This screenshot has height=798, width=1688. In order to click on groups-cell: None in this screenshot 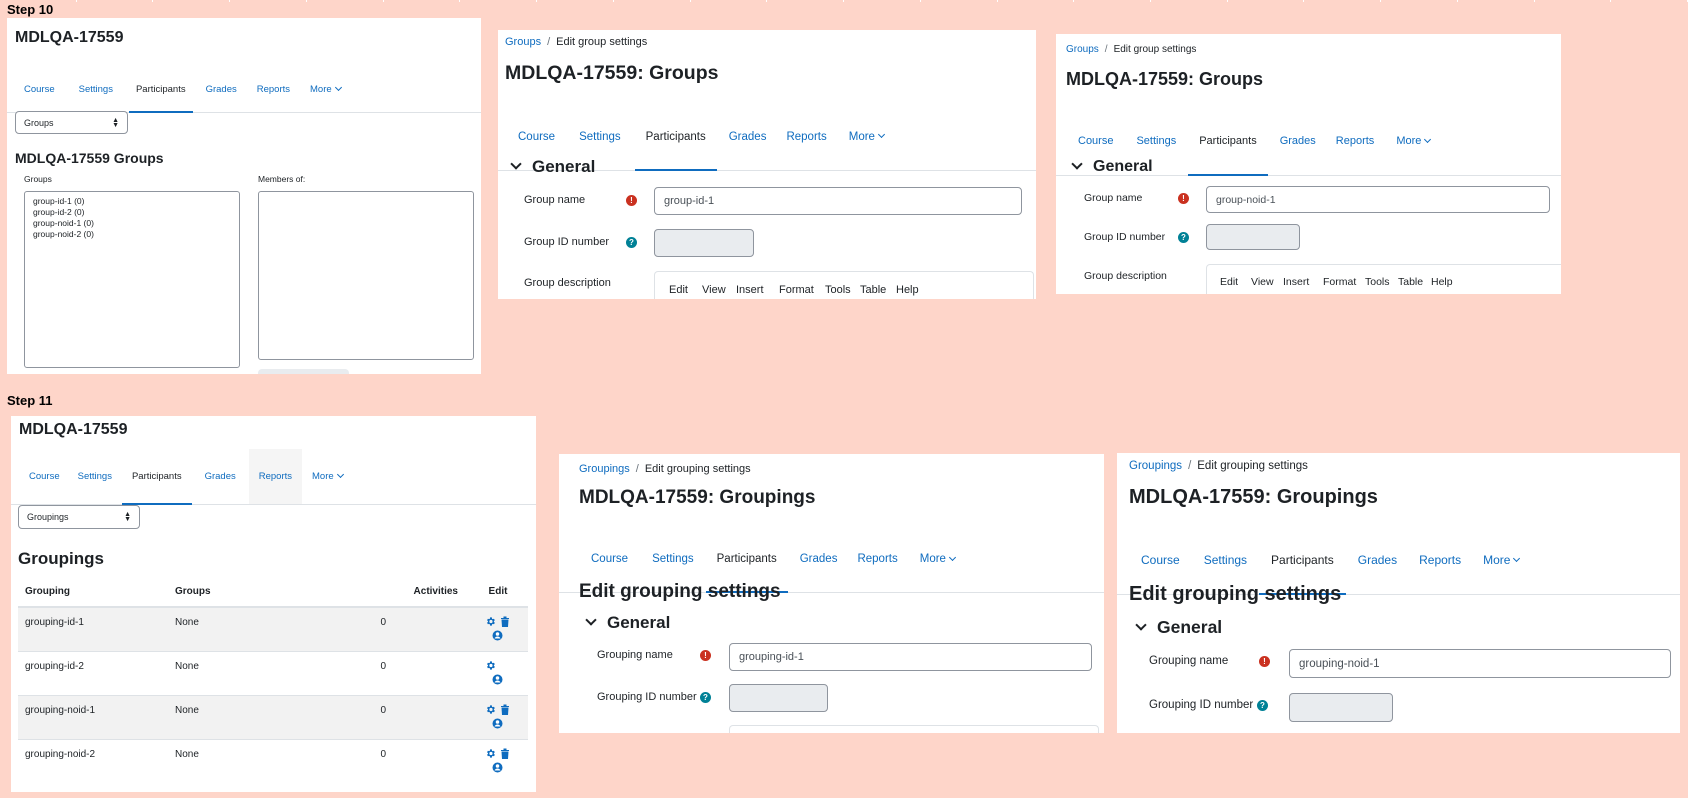, I will do `click(268, 716)`.